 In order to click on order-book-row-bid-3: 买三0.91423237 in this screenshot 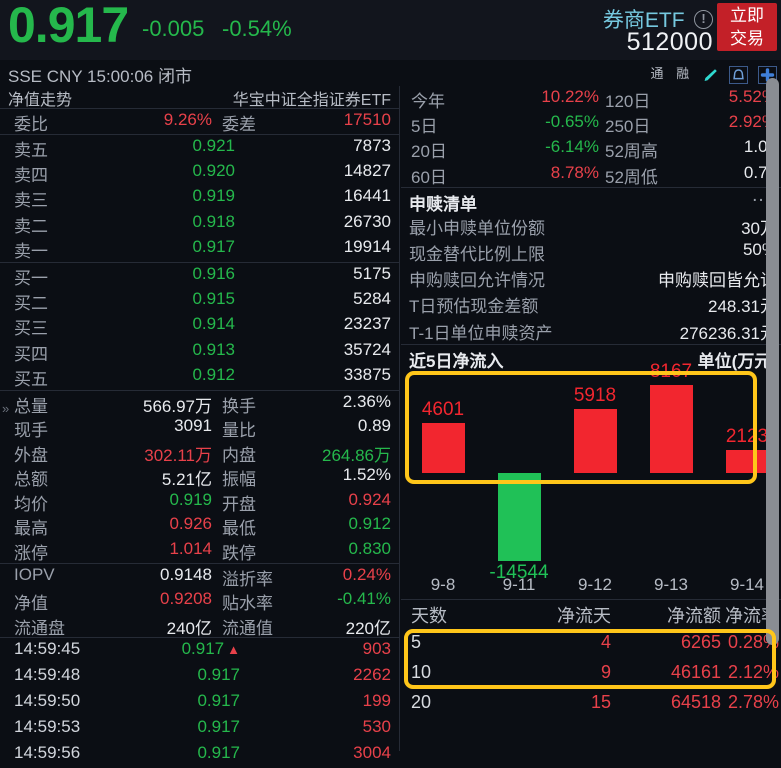, I will do `click(199, 325)`.